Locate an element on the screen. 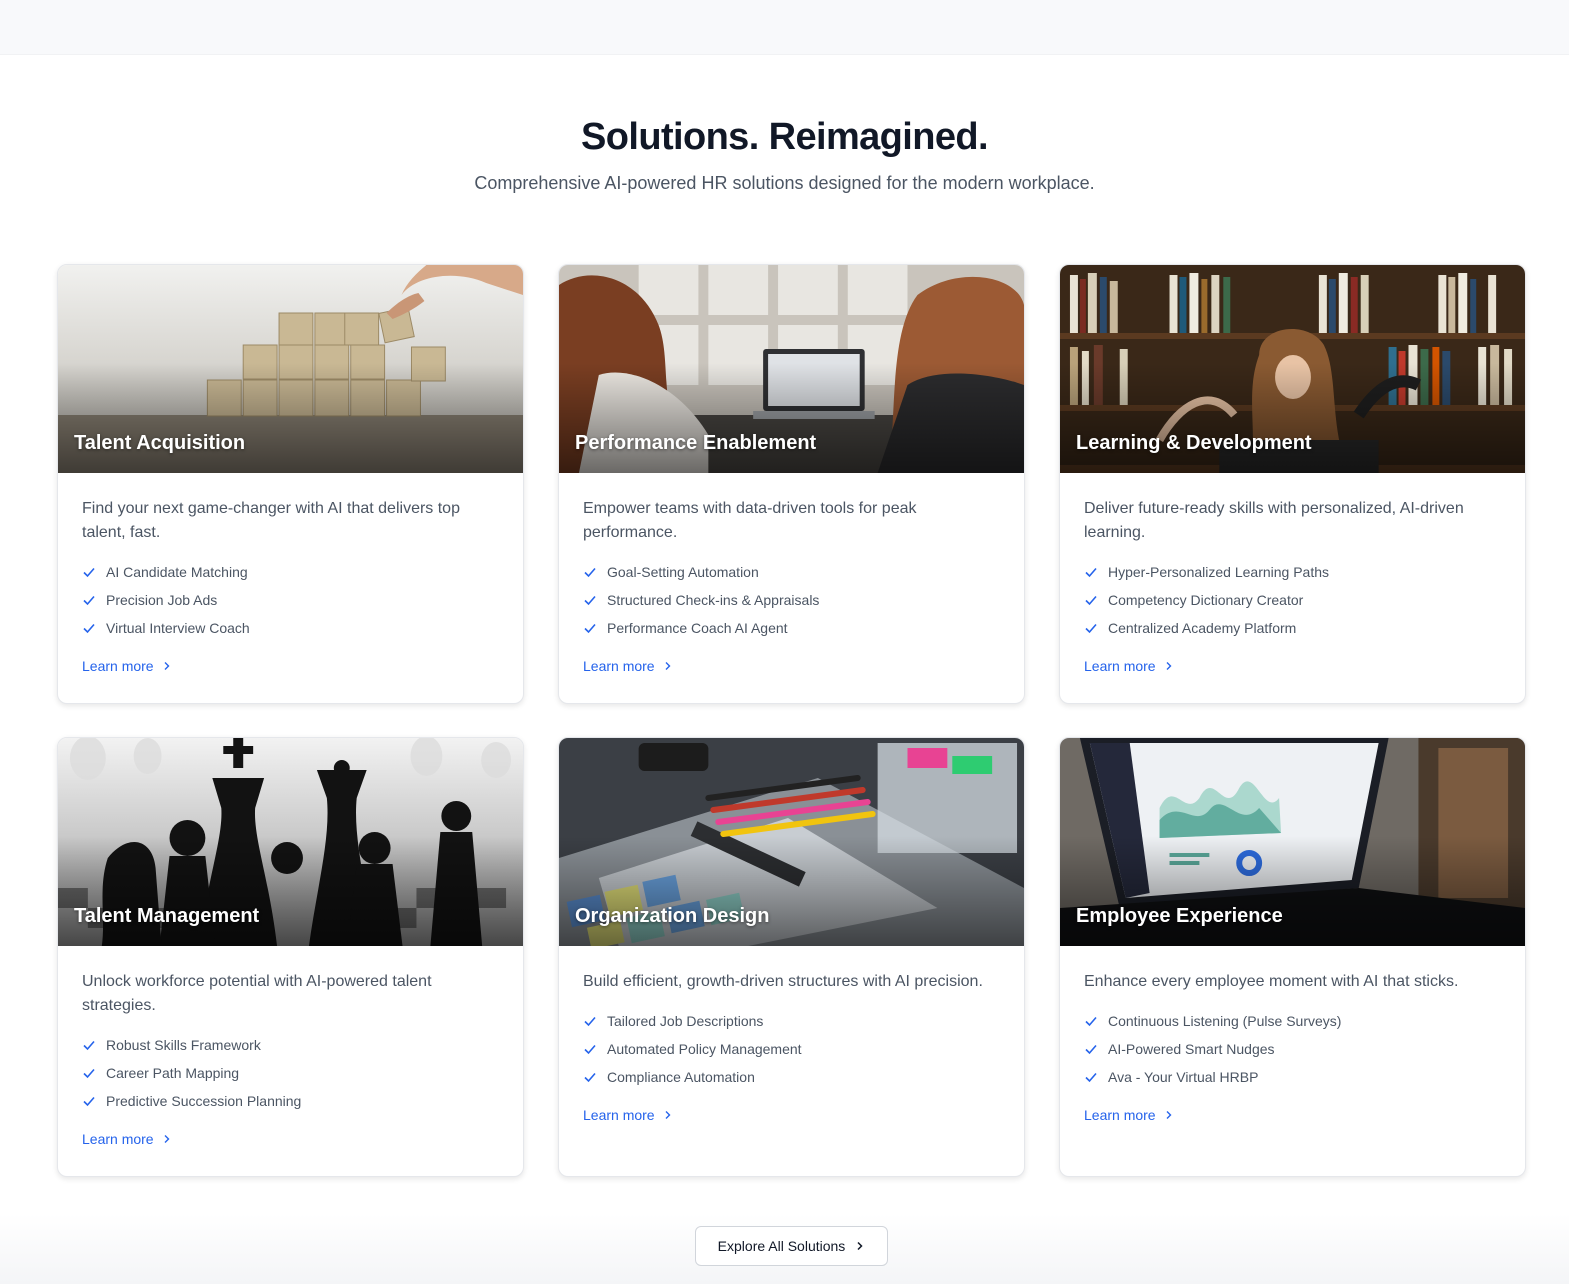  feature-label: Compliance Automation is located at coordinates (681, 1077).